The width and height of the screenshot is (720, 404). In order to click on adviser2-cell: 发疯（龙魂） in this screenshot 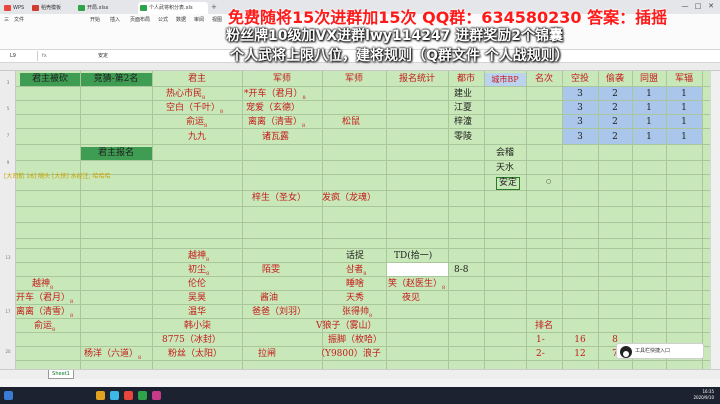, I will do `click(349, 198)`.